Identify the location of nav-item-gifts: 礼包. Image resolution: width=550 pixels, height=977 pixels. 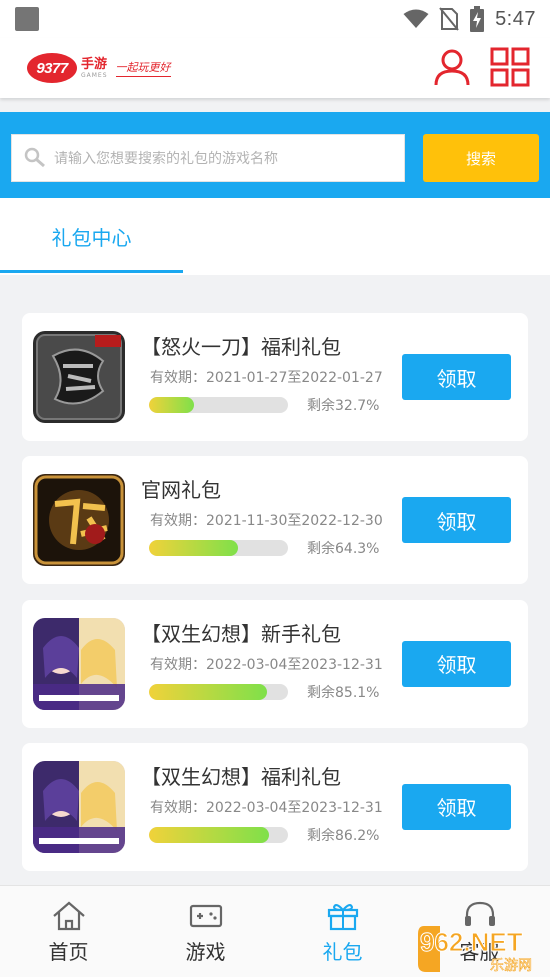
(342, 931).